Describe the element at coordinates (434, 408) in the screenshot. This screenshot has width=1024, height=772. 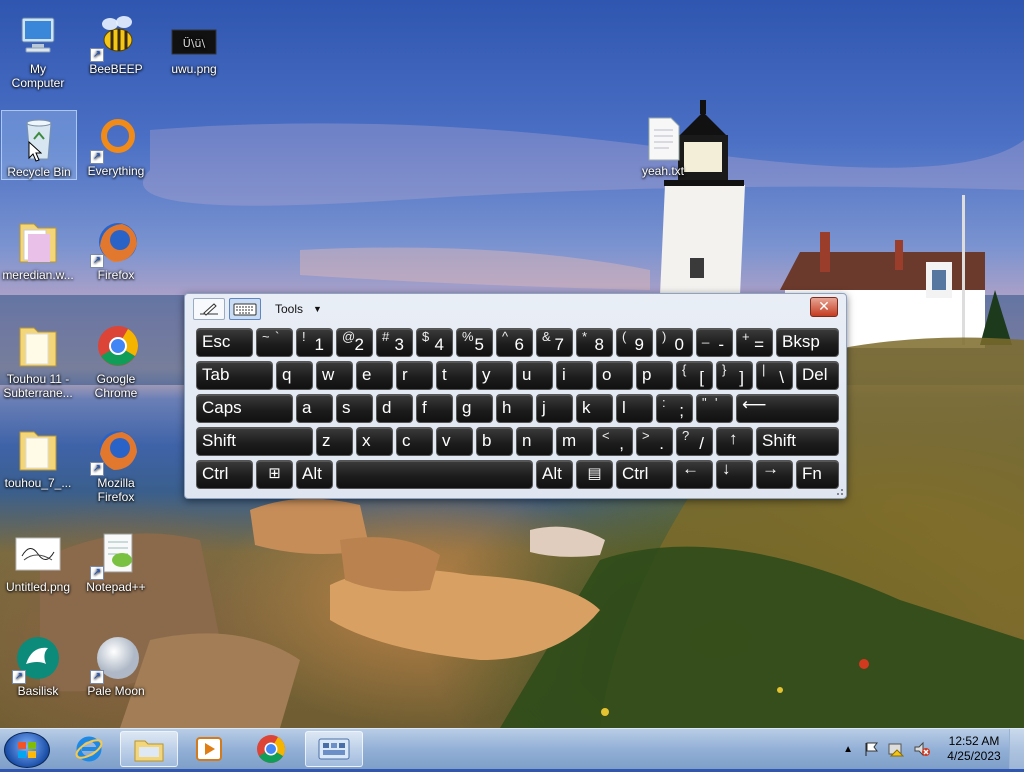
I see `key-f: f` at that location.